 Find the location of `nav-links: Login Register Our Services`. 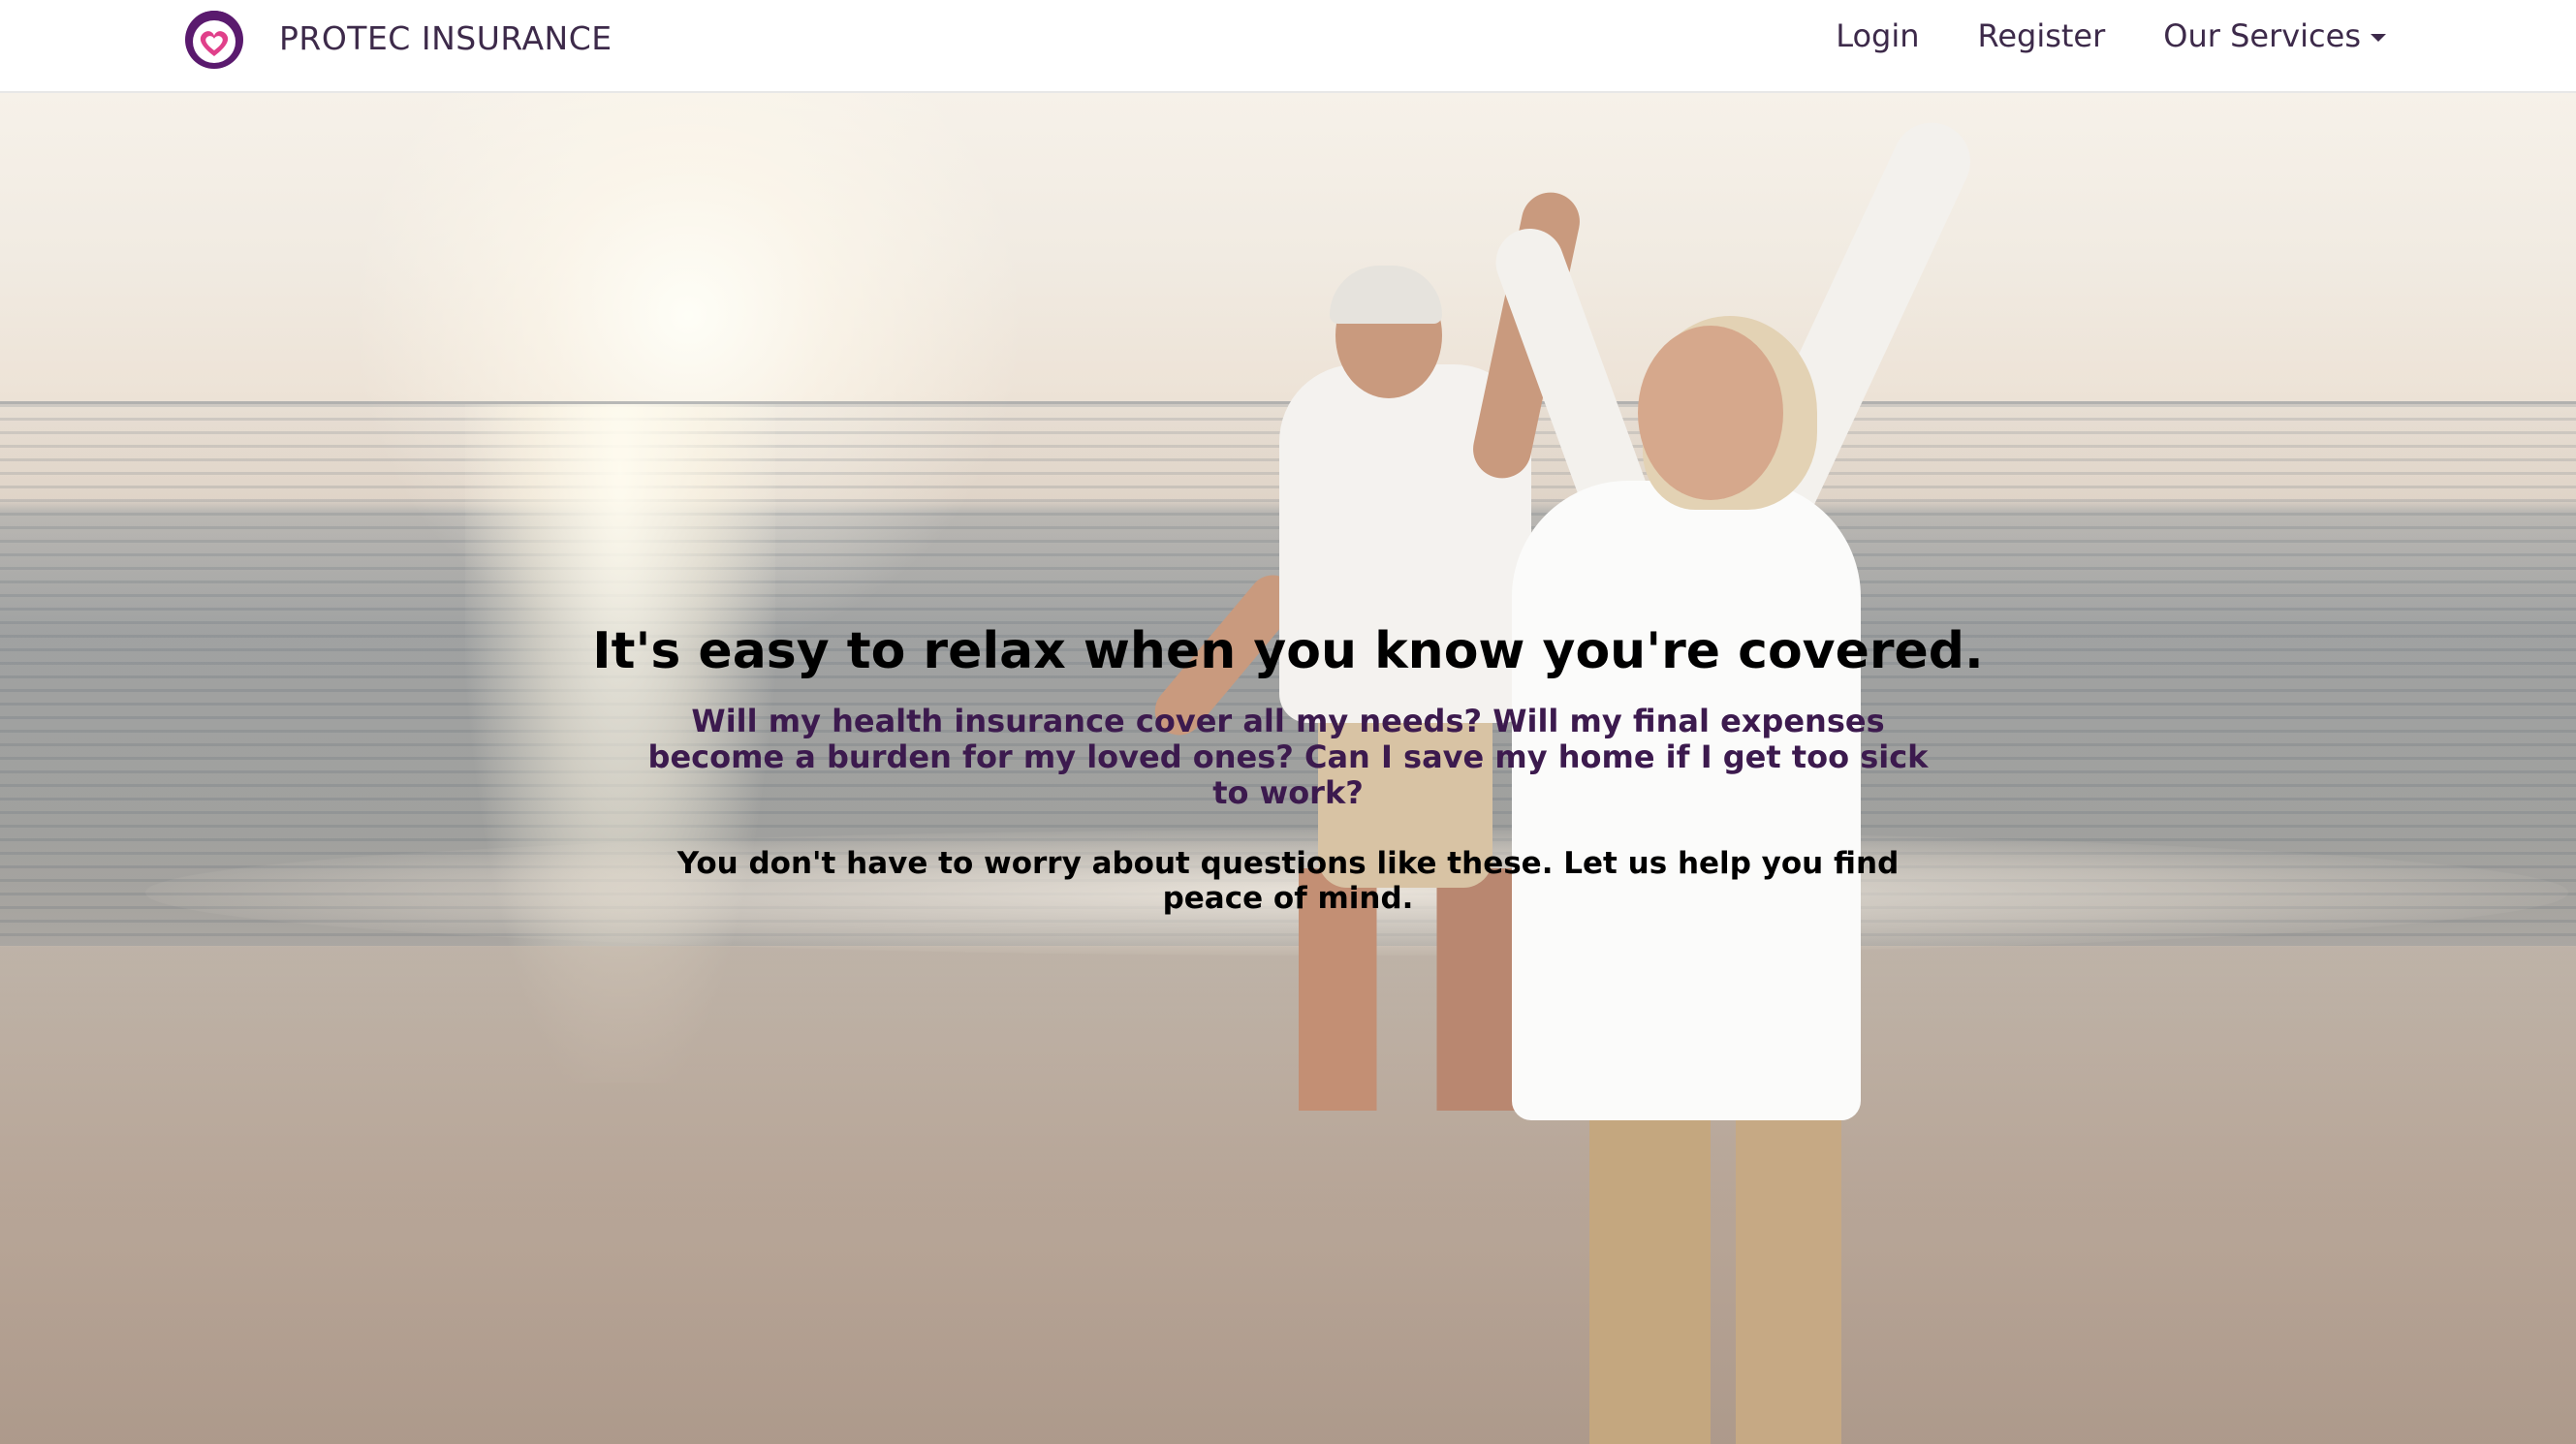

nav-links: Login Register Our Services is located at coordinates (2081, 36).